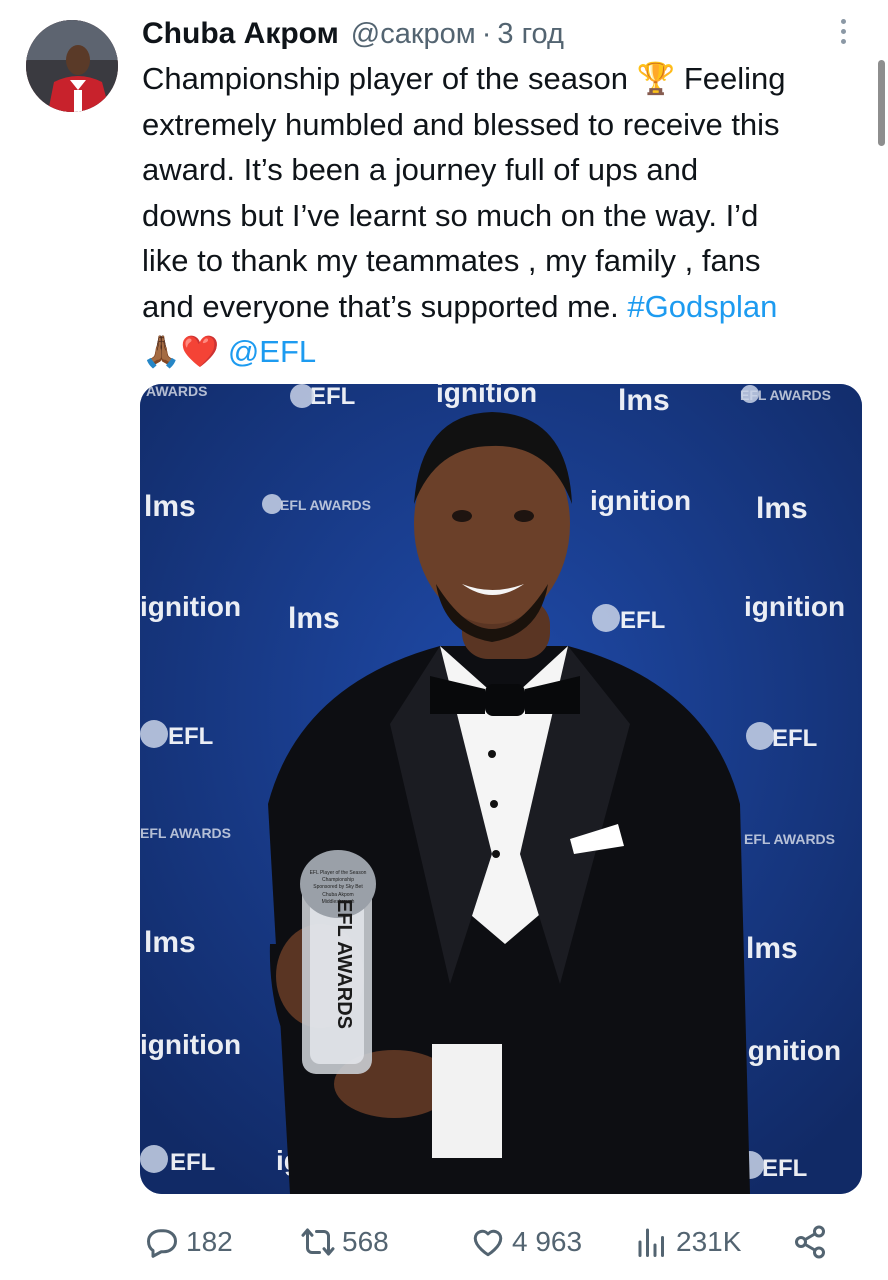  Describe the element at coordinates (413, 34) in the screenshot. I see `author-handle: @сакром` at that location.